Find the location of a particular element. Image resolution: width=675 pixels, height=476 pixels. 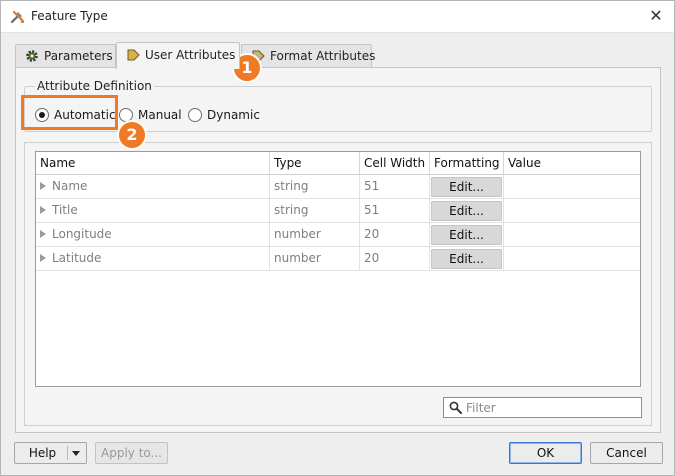

tab-label: User Attributes is located at coordinates (190, 55).